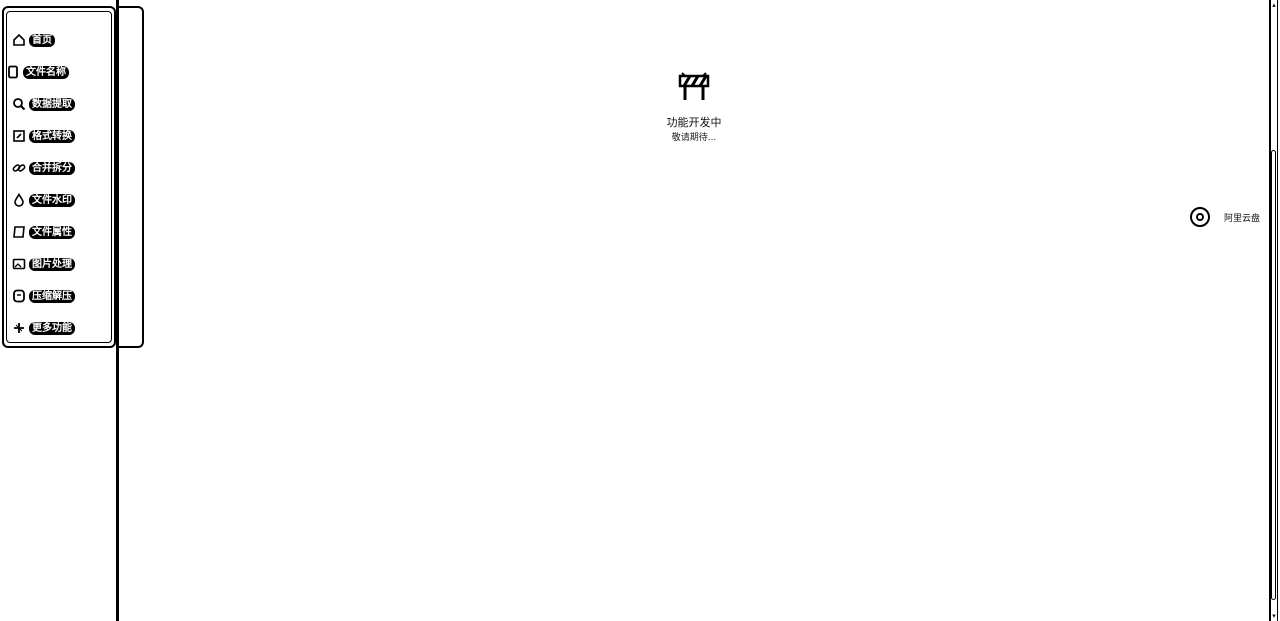 The width and height of the screenshot is (1280, 621). What do you see at coordinates (19, 264) in the screenshot?
I see `image-icon` at bounding box center [19, 264].